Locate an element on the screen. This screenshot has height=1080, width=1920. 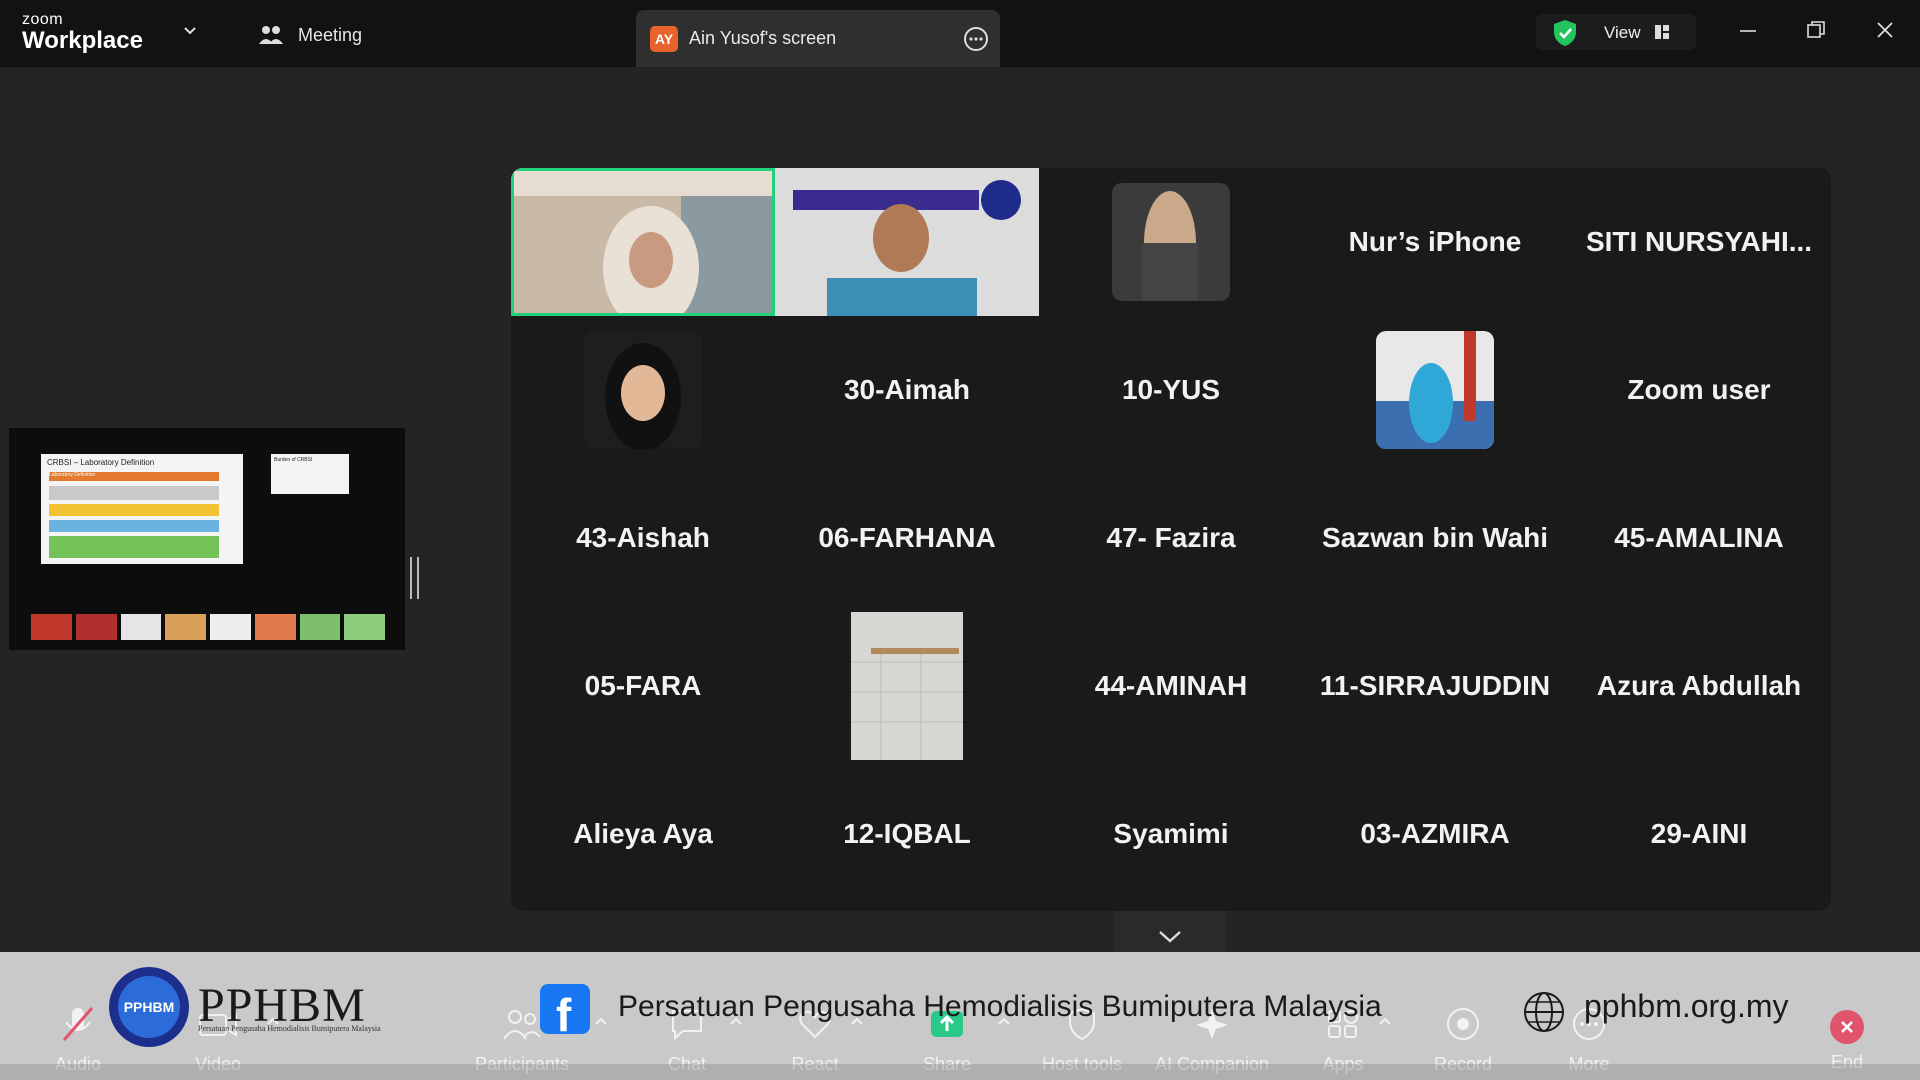
participants-group-icon is located at coordinates (271, 35).